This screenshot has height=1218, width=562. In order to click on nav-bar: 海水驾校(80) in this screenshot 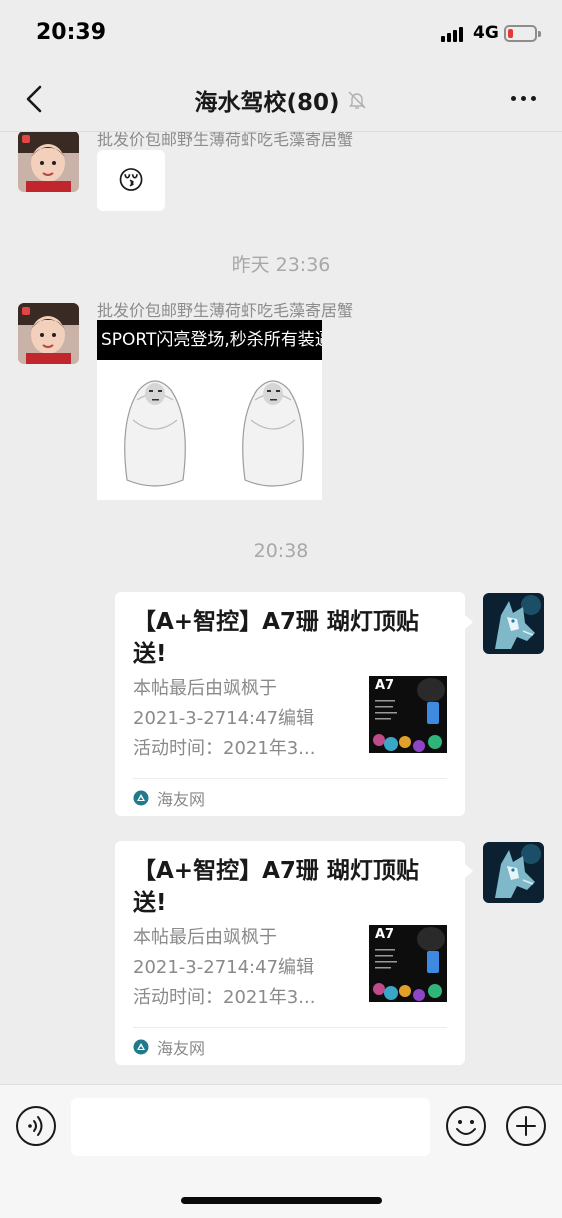, I will do `click(281, 99)`.